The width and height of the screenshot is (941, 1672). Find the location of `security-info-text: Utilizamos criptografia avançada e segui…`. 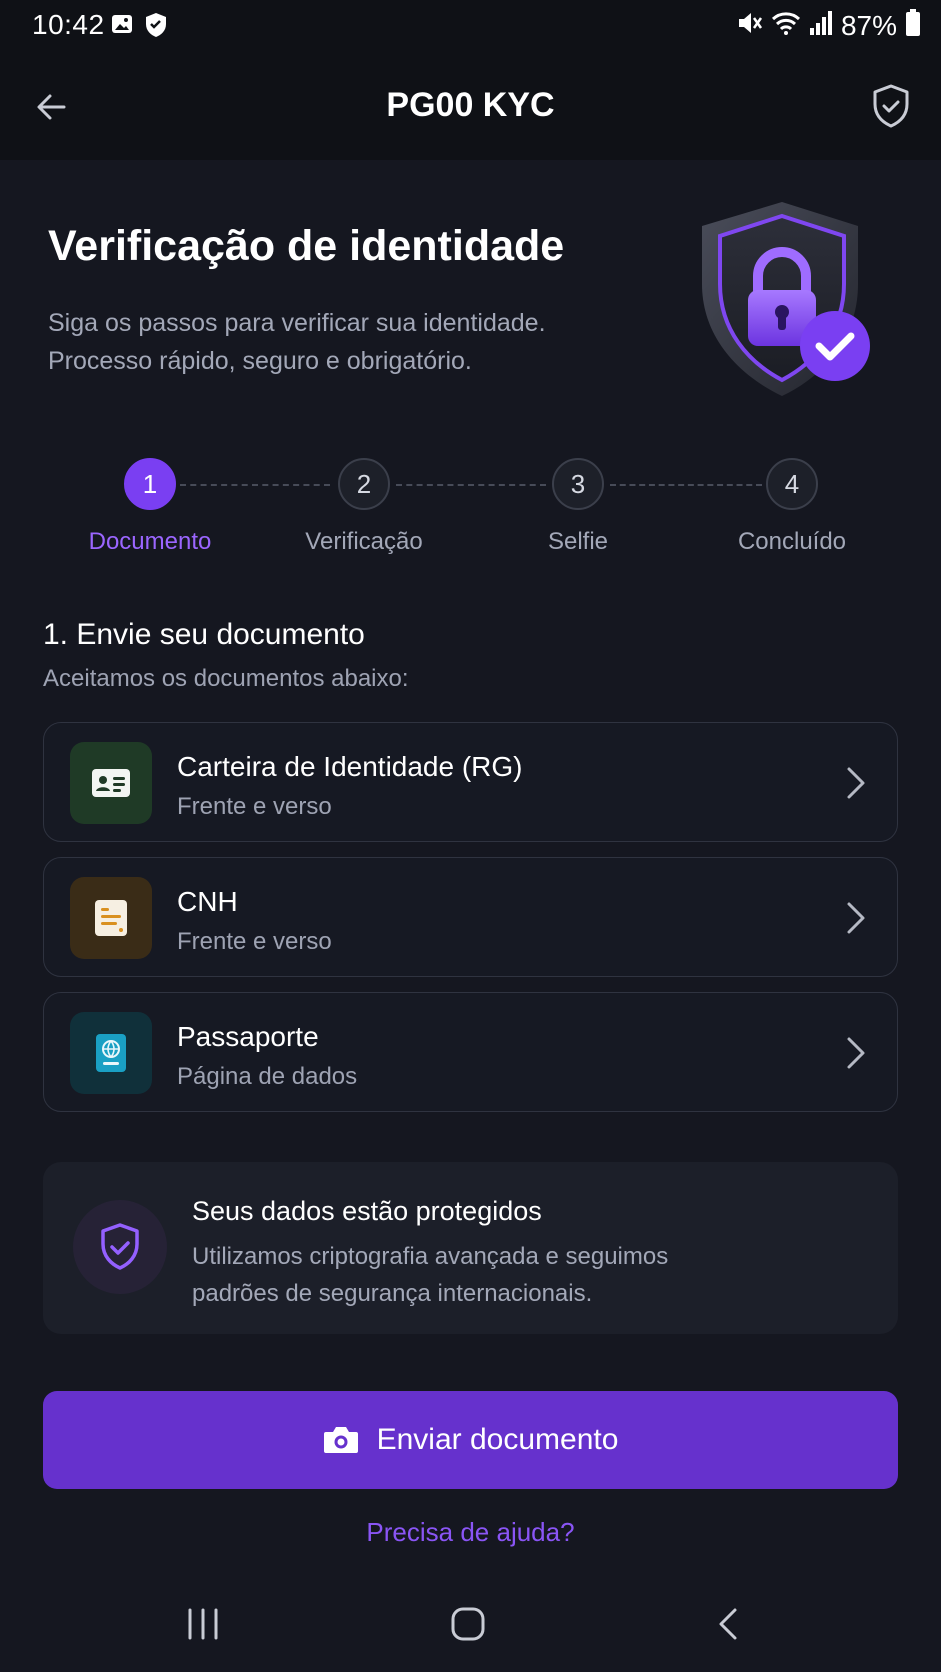

security-info-text: Utilizamos criptografia avançada e segui… is located at coordinates (532, 1275).